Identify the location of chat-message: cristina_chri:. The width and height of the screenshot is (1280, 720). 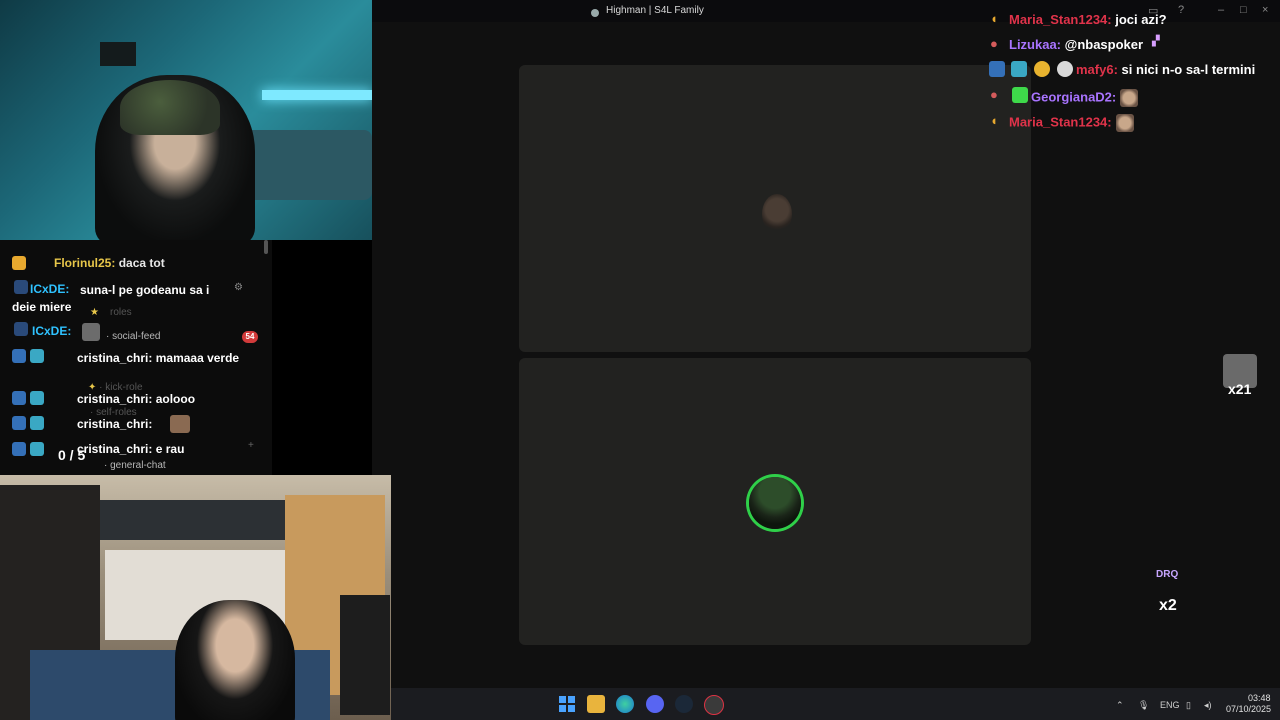
(115, 424).